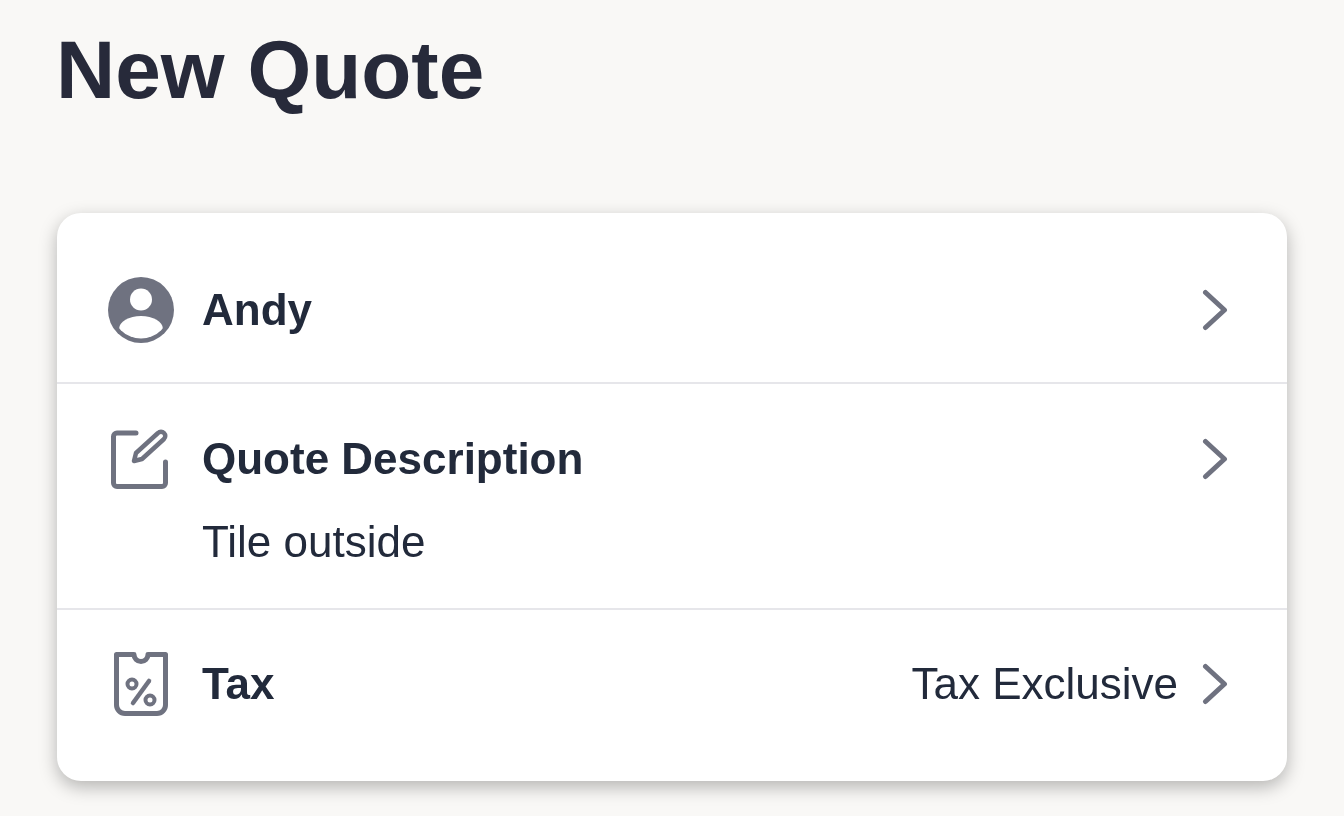 Image resolution: width=1344 pixels, height=816 pixels. What do you see at coordinates (238, 683) in the screenshot?
I see `row-label: Tax` at bounding box center [238, 683].